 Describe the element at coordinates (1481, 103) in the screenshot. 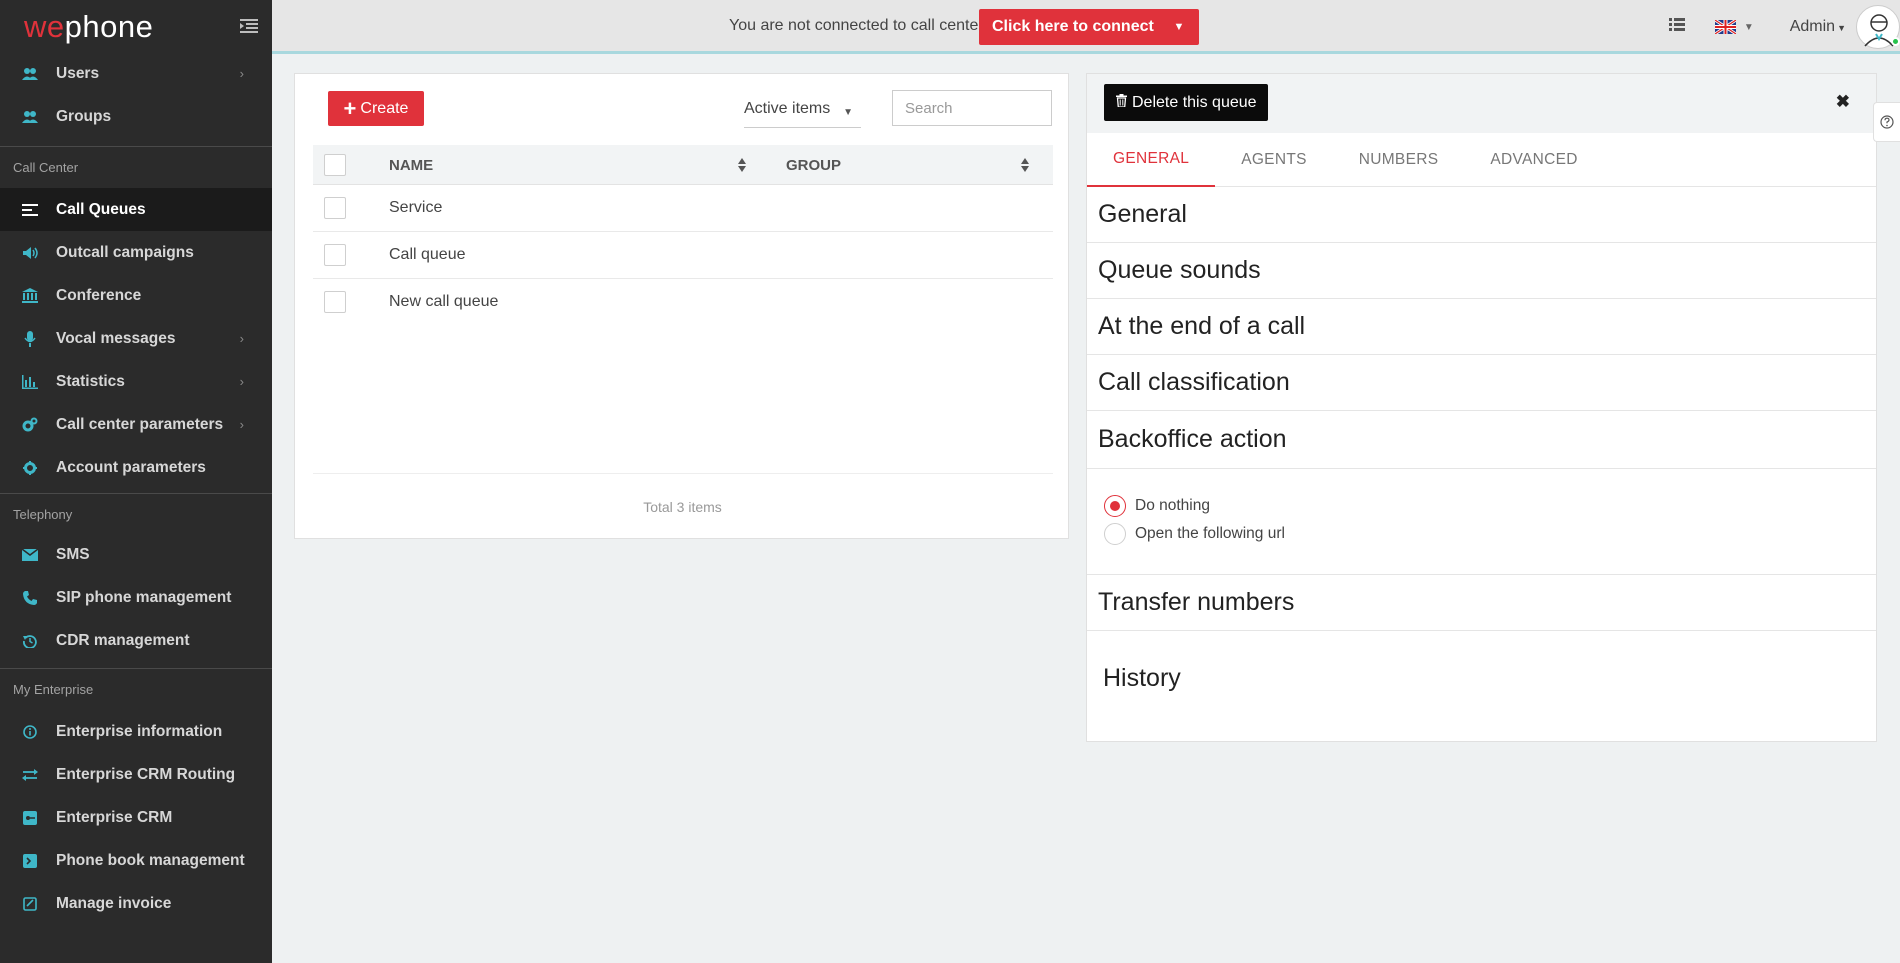

I see `detail-toolbar: Delete this queue ✖` at that location.